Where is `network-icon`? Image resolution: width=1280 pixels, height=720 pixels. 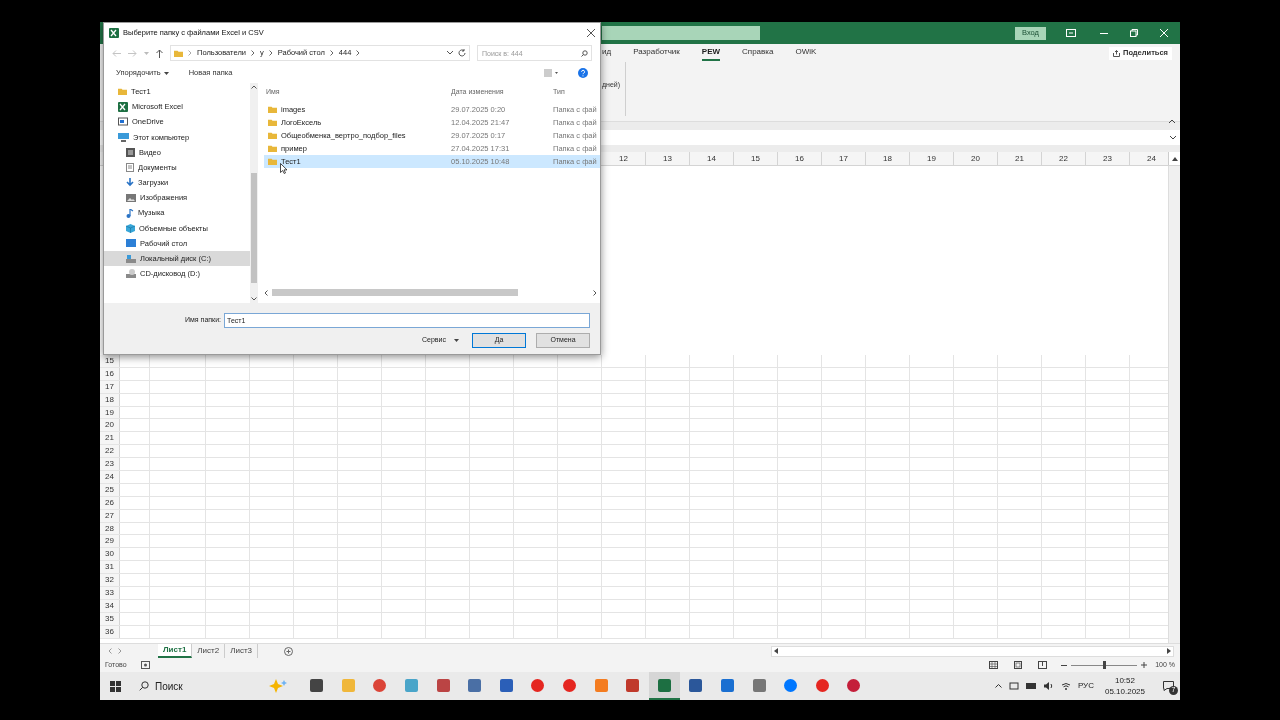
network-icon is located at coordinates (1013, 686).